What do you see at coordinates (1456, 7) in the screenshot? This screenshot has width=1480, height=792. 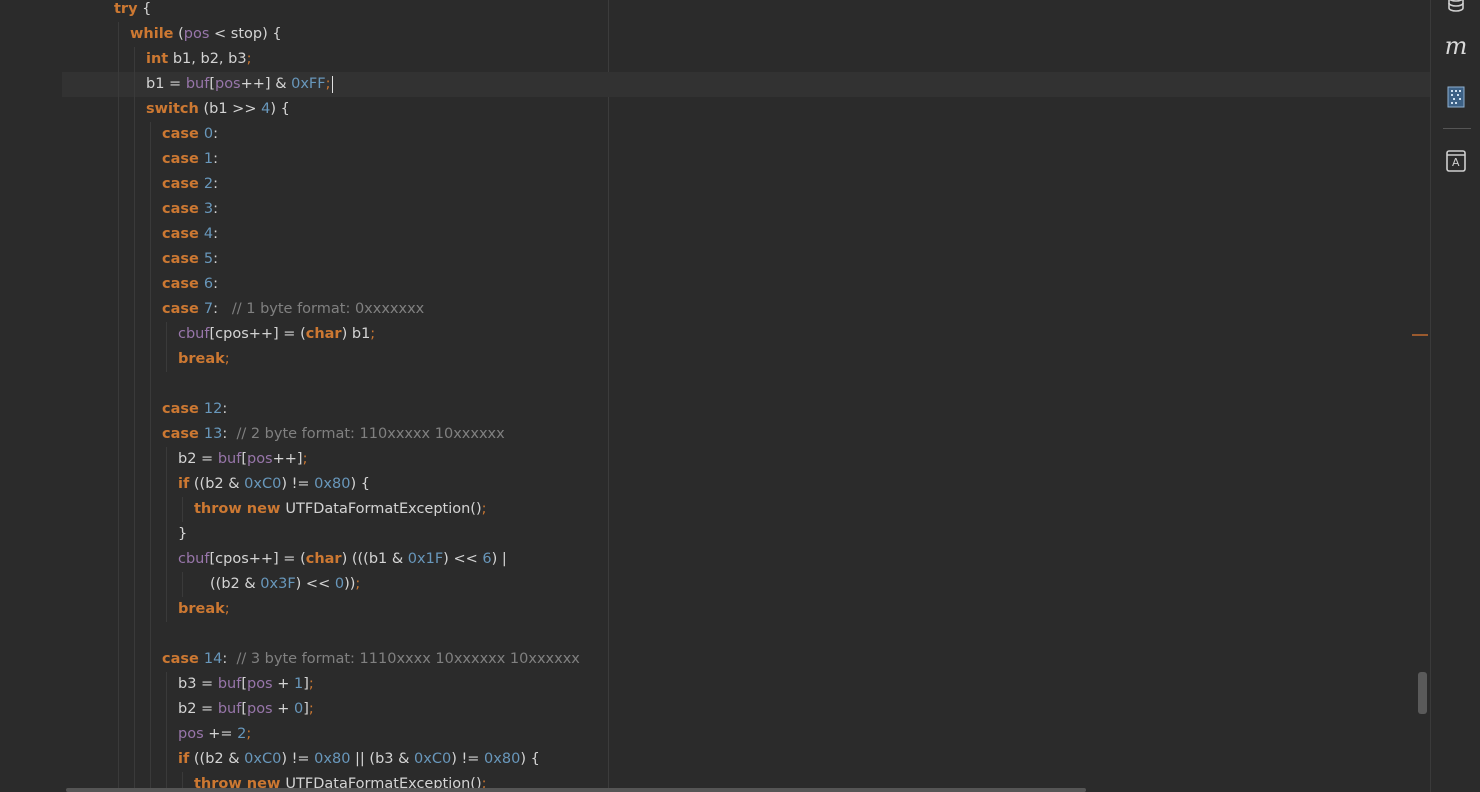 I see `database-icon` at bounding box center [1456, 7].